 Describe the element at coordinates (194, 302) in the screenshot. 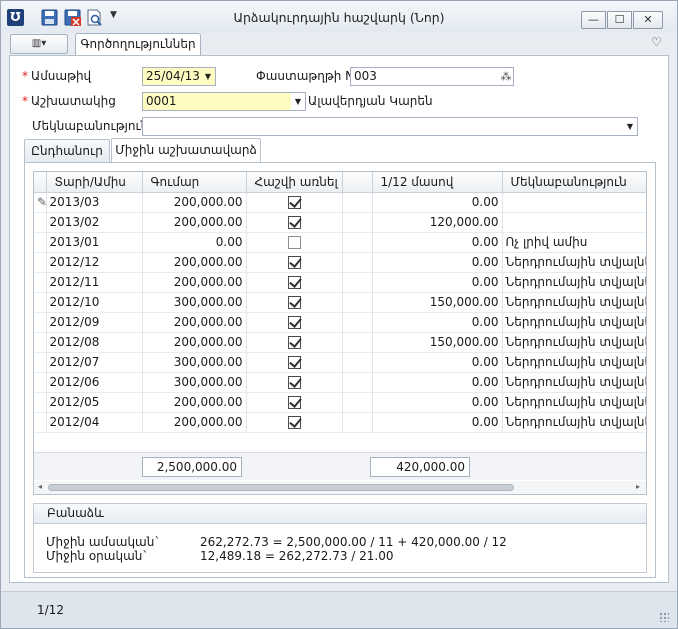

I see `cell-amount: 300,000.00` at that location.